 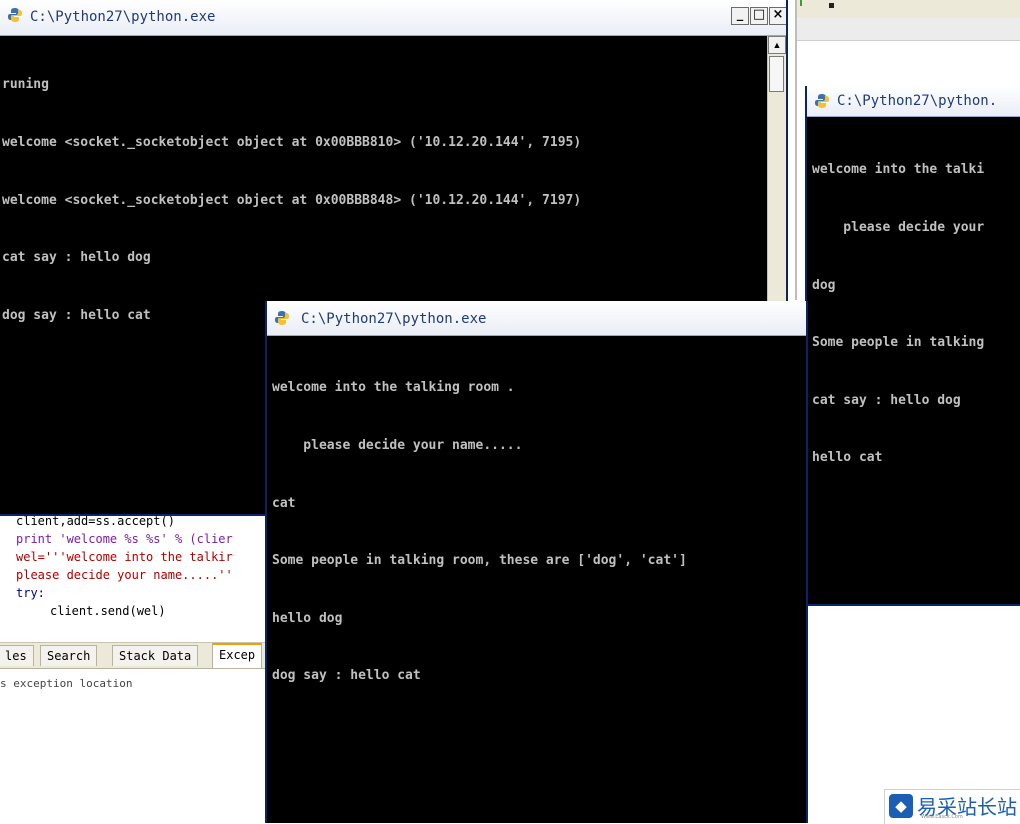 I want to click on tab-exceptions: Excep, so click(x=237, y=656).